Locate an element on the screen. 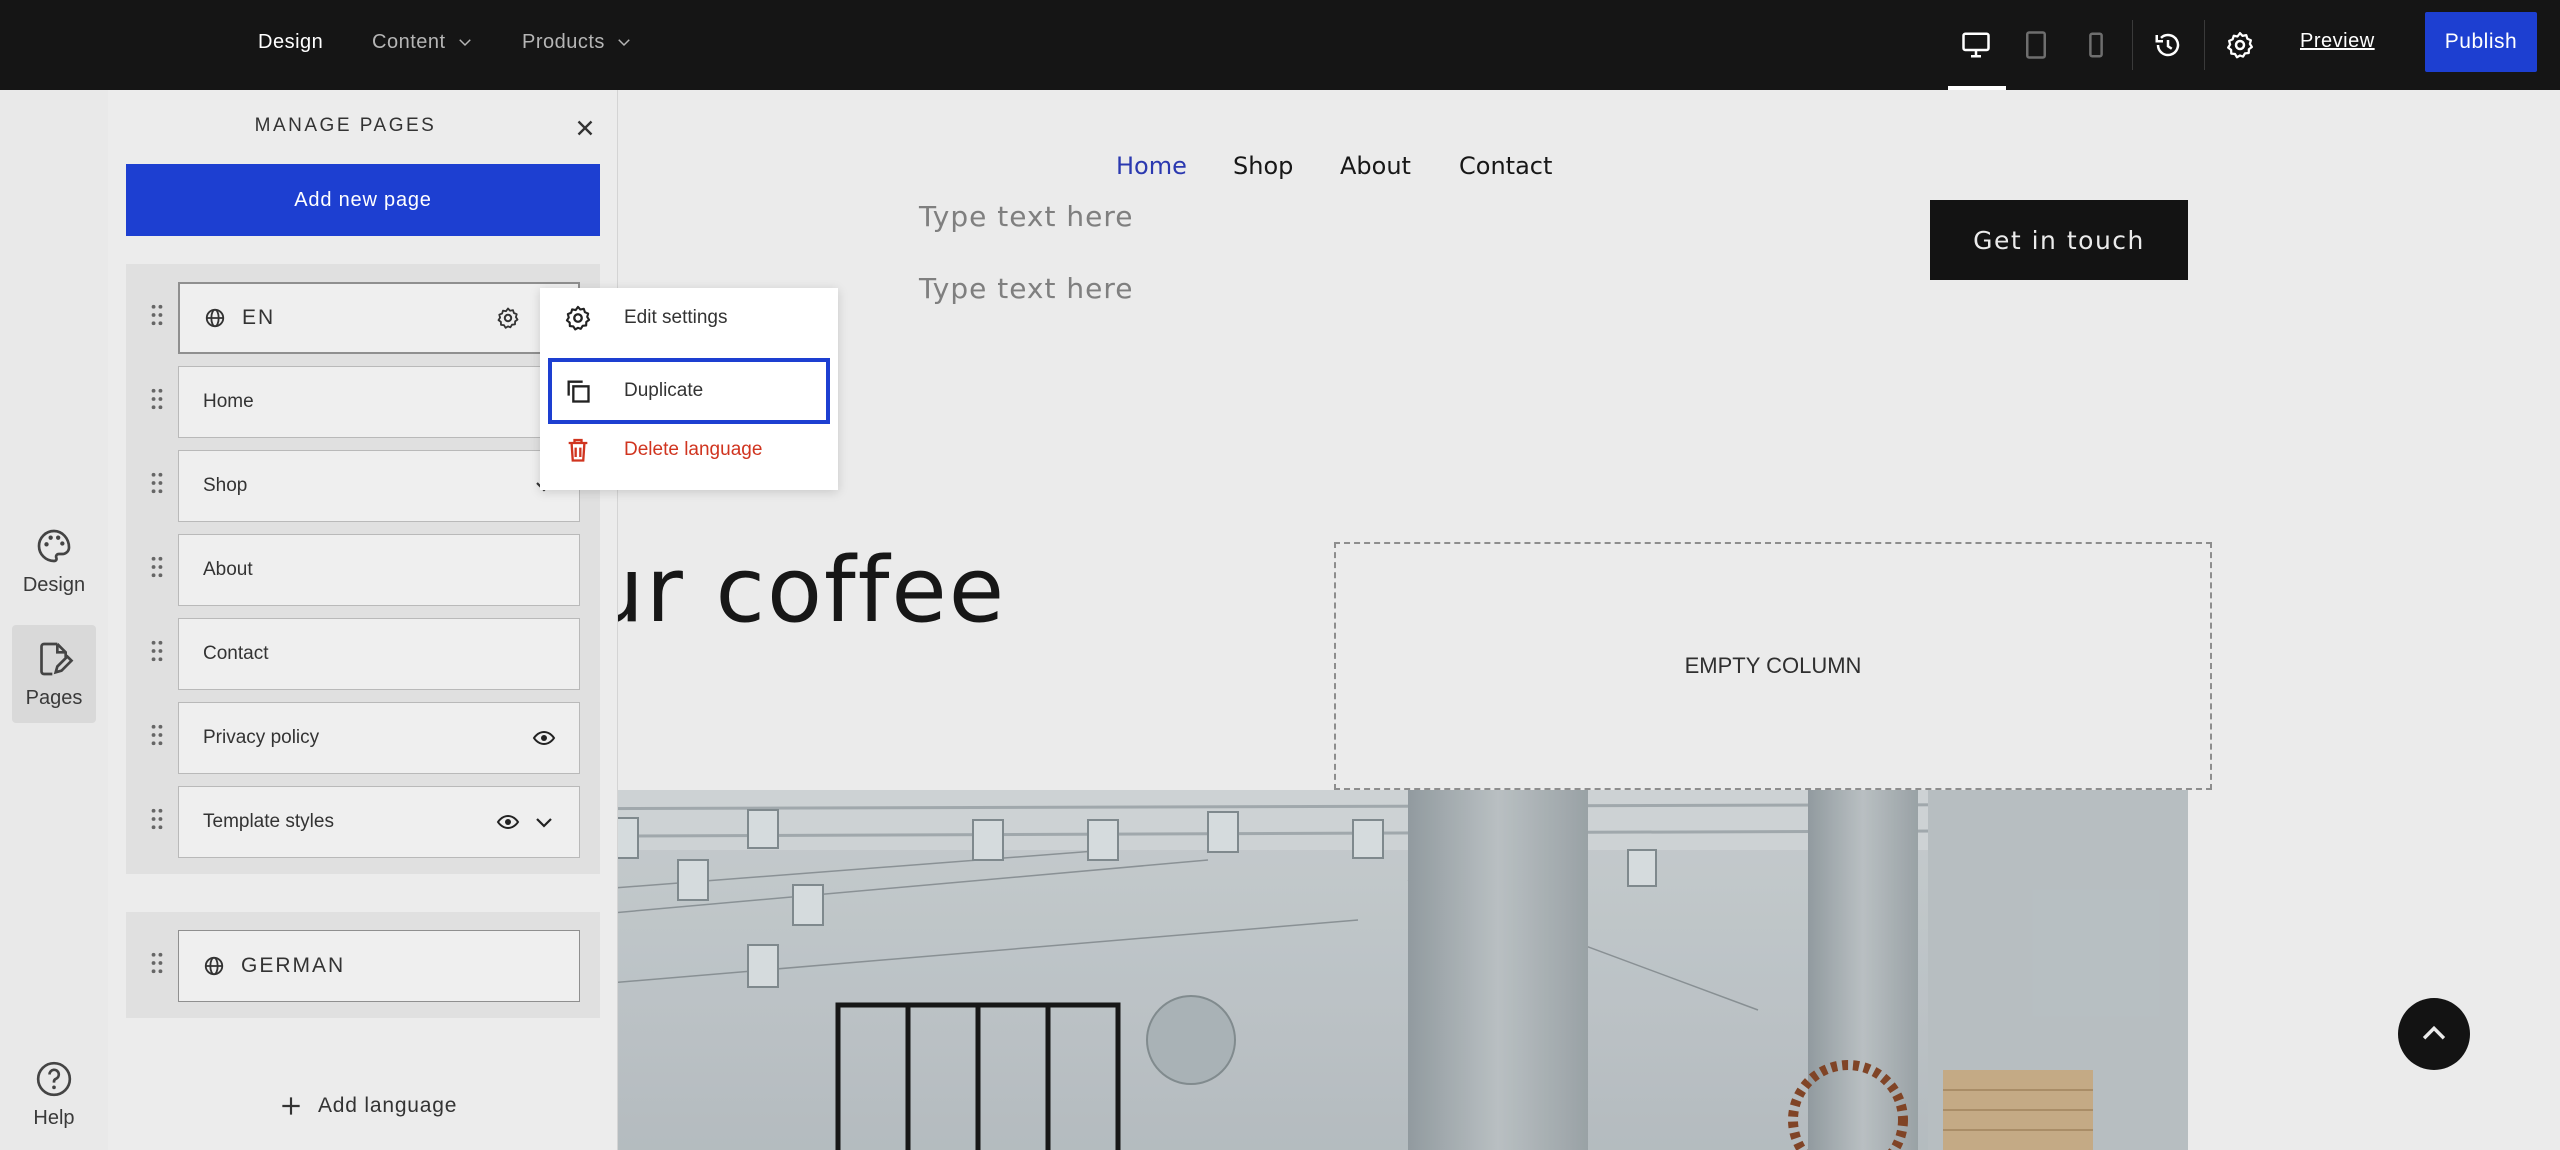  add-language-button: Add language is located at coordinates (367, 1106).